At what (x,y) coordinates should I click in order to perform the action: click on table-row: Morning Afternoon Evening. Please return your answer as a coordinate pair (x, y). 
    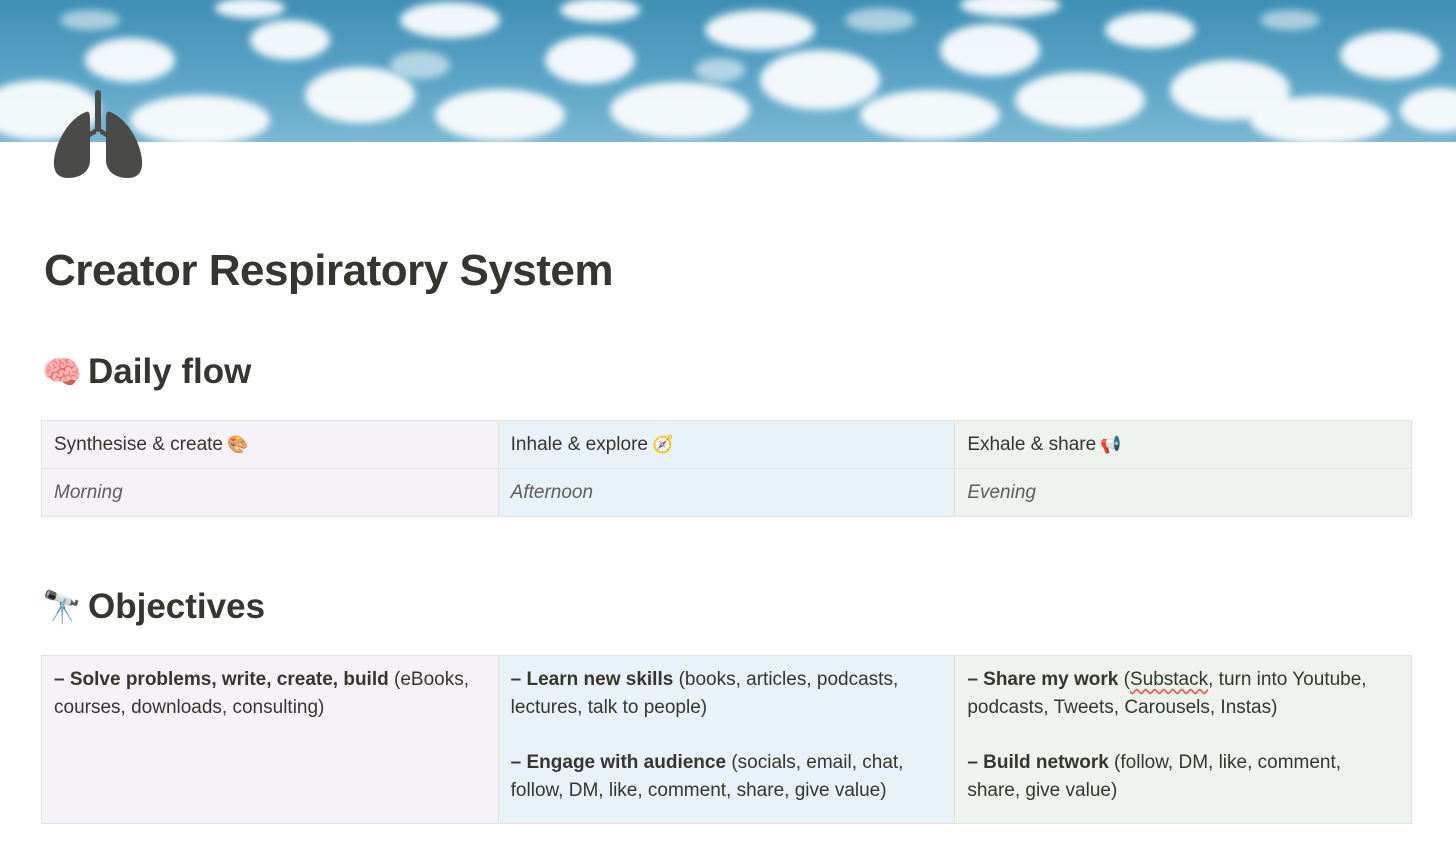
    Looking at the image, I should click on (726, 492).